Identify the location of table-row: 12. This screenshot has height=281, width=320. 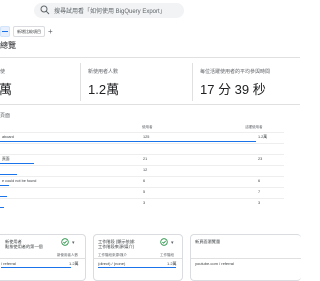
(142, 170).